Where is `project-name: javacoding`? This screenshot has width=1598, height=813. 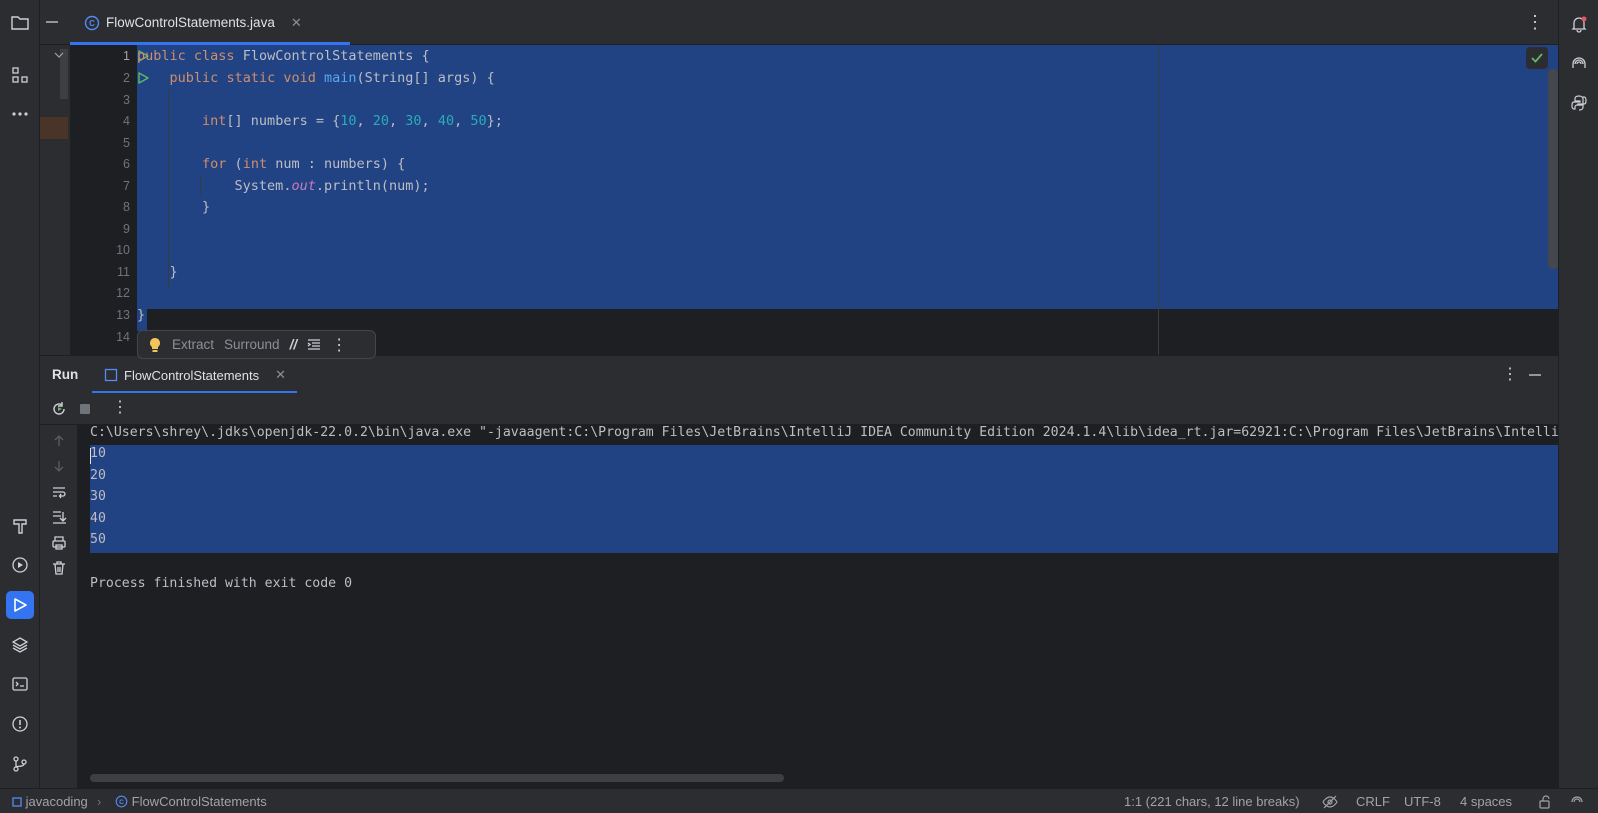
project-name: javacoding is located at coordinates (56, 801).